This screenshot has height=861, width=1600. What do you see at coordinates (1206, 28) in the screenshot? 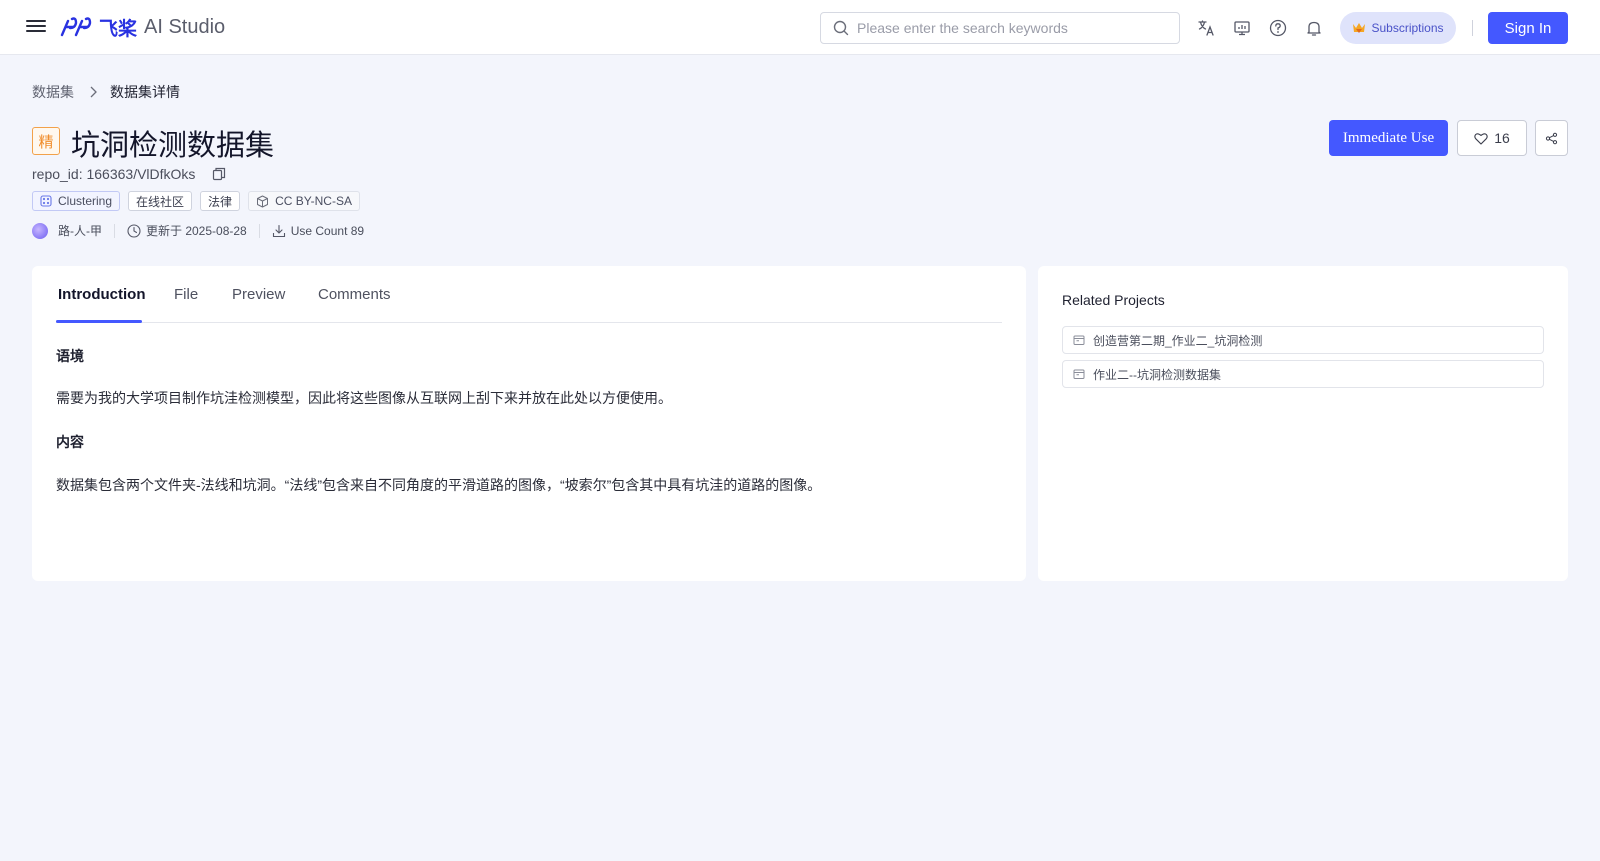
I see `translate-icon` at bounding box center [1206, 28].